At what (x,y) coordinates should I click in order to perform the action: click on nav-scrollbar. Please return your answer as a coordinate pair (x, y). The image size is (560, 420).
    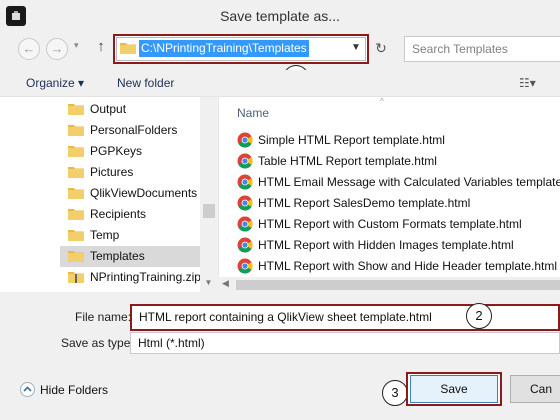
    Looking at the image, I should click on (208, 194).